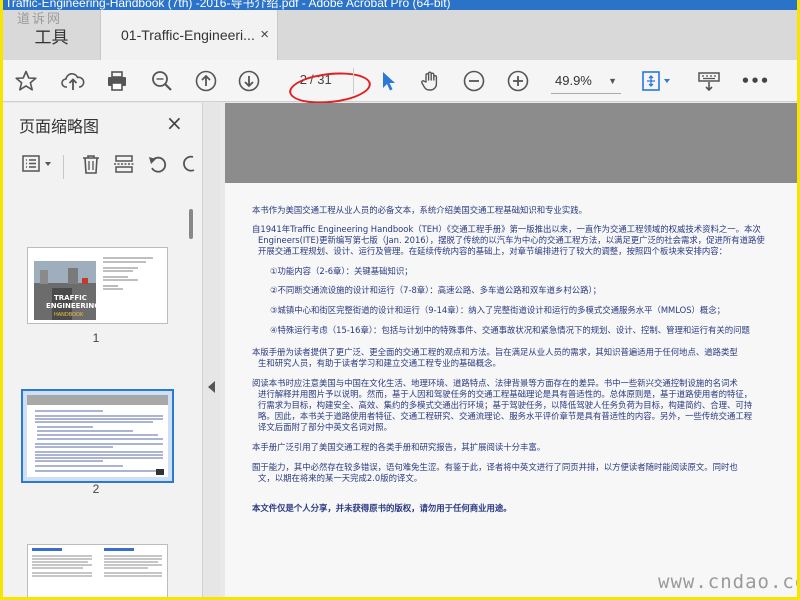 The width and height of the screenshot is (800, 600). I want to click on fit-page-icon, so click(657, 81).